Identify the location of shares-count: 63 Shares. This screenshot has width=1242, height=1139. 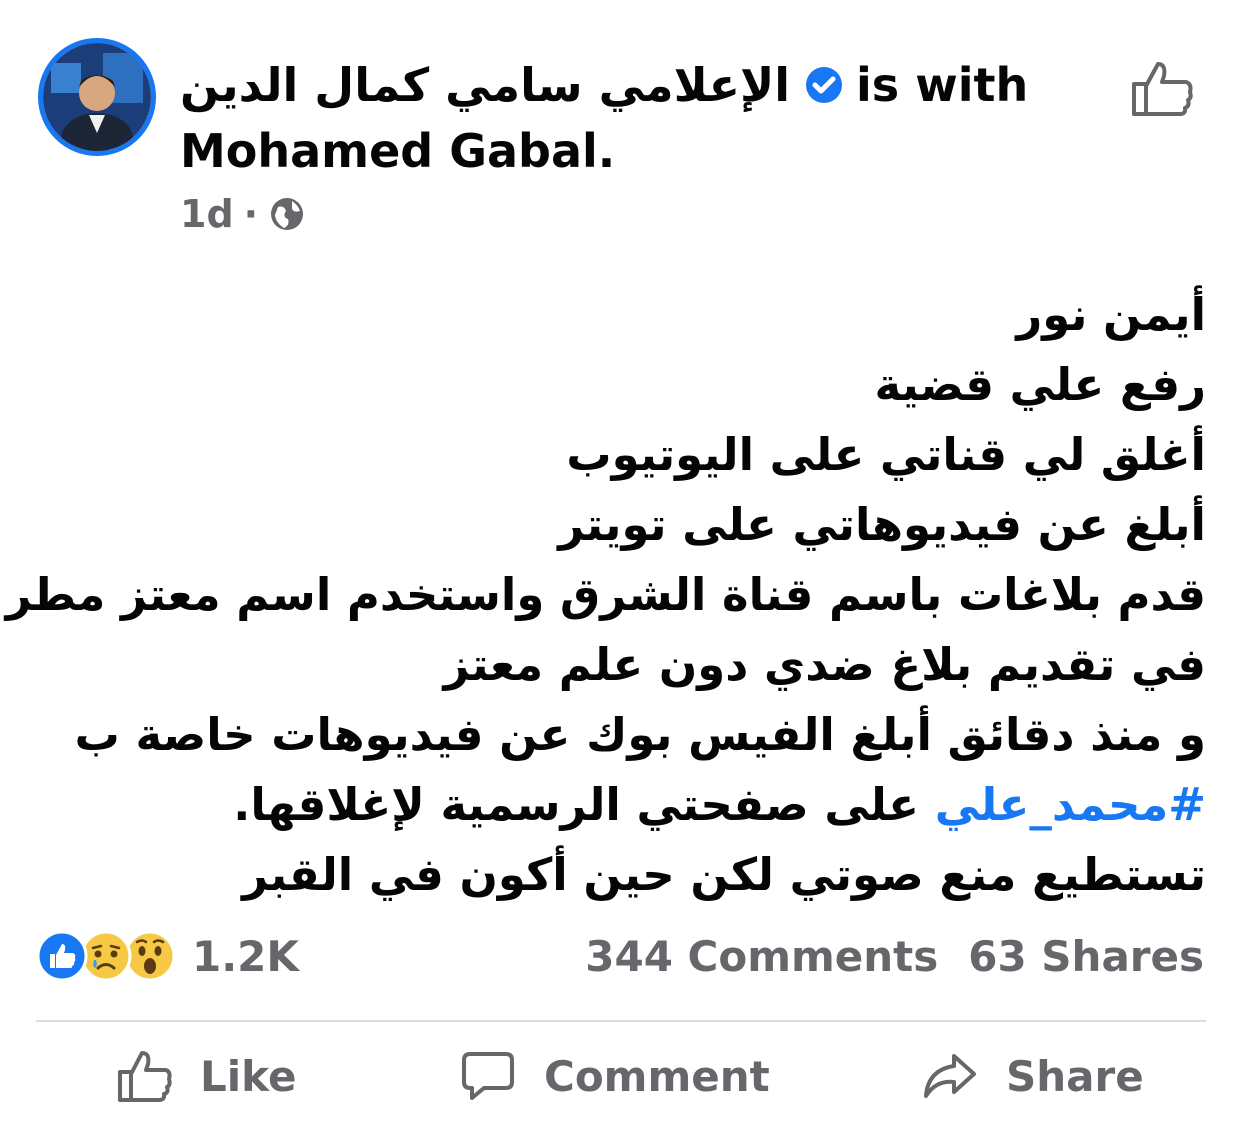
(1086, 956).